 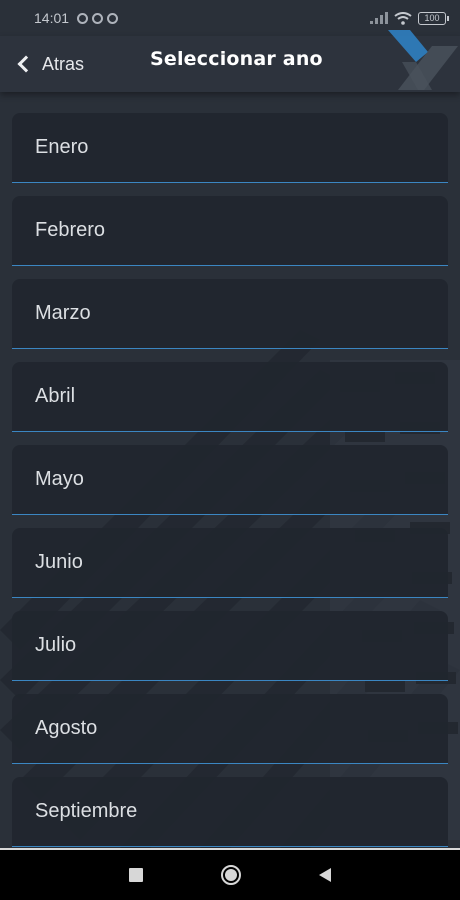 I want to click on list-item-label: Agosto, so click(x=66, y=728).